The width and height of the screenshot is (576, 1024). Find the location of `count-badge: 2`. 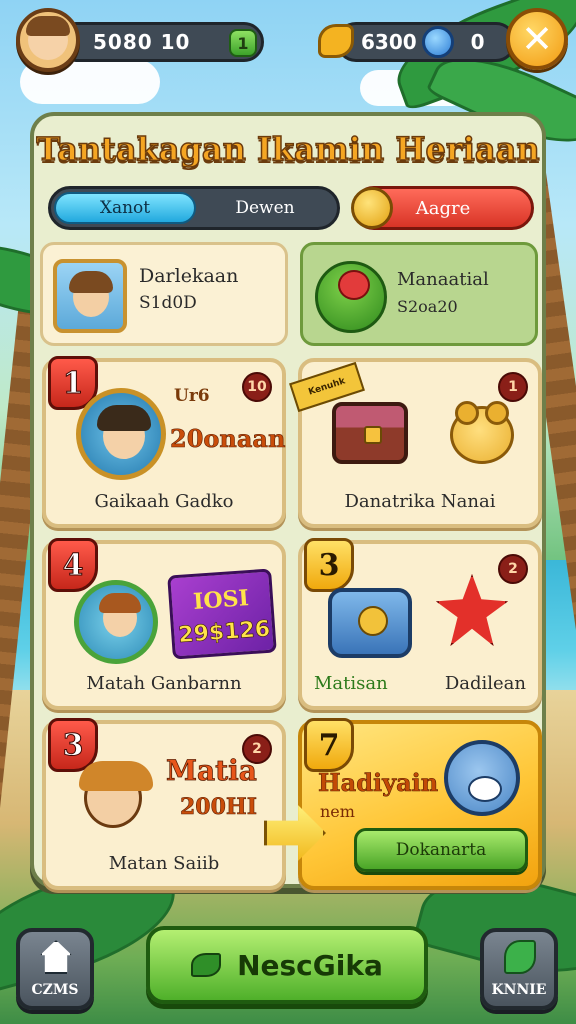

count-badge: 2 is located at coordinates (513, 569).